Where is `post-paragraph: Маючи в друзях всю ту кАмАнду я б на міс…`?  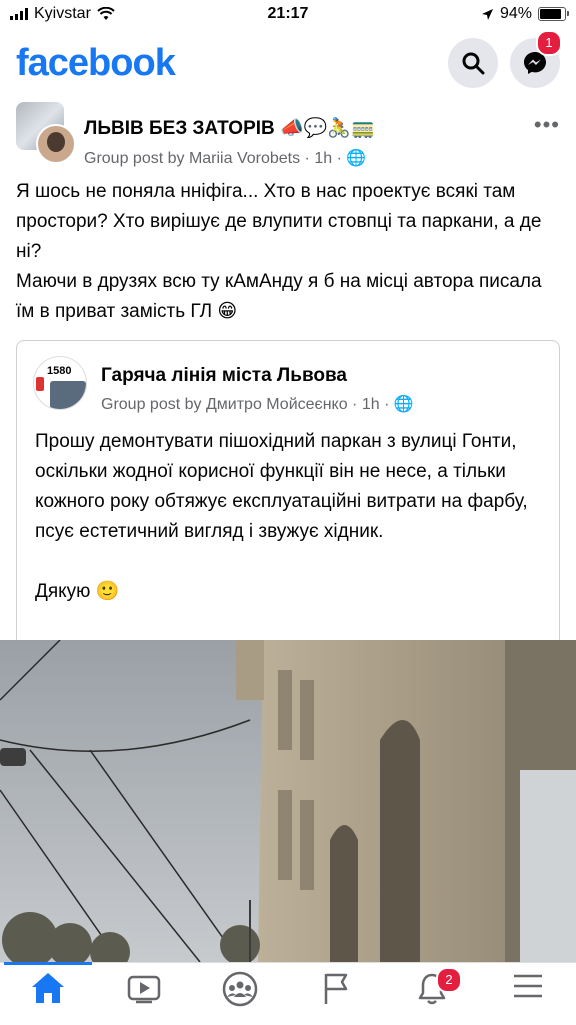 post-paragraph: Маючи в друзях всю ту кАмАнду я б на міс… is located at coordinates (279, 296).